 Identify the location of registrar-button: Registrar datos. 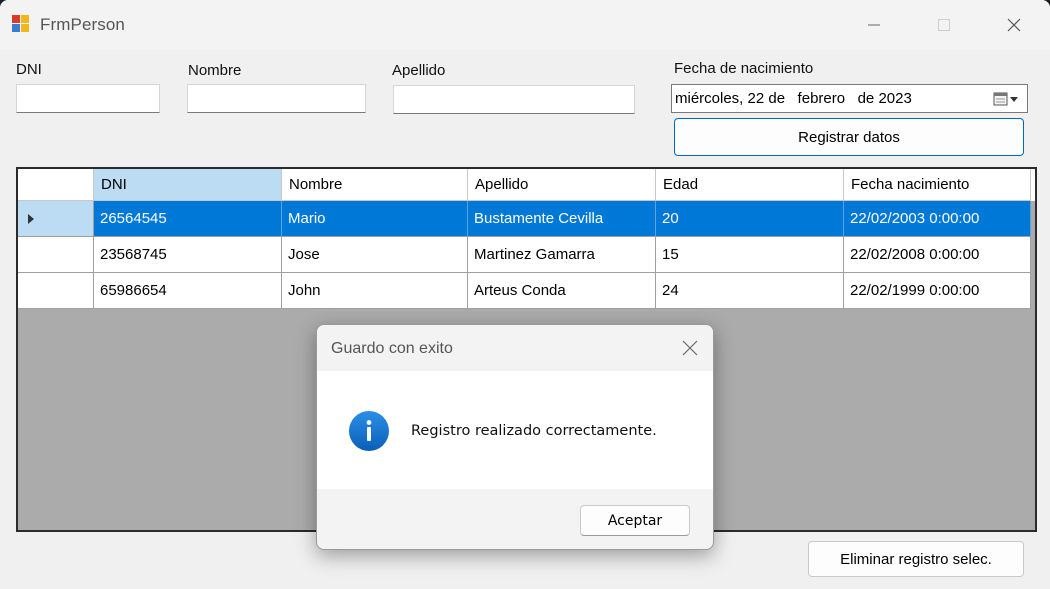
(849, 137).